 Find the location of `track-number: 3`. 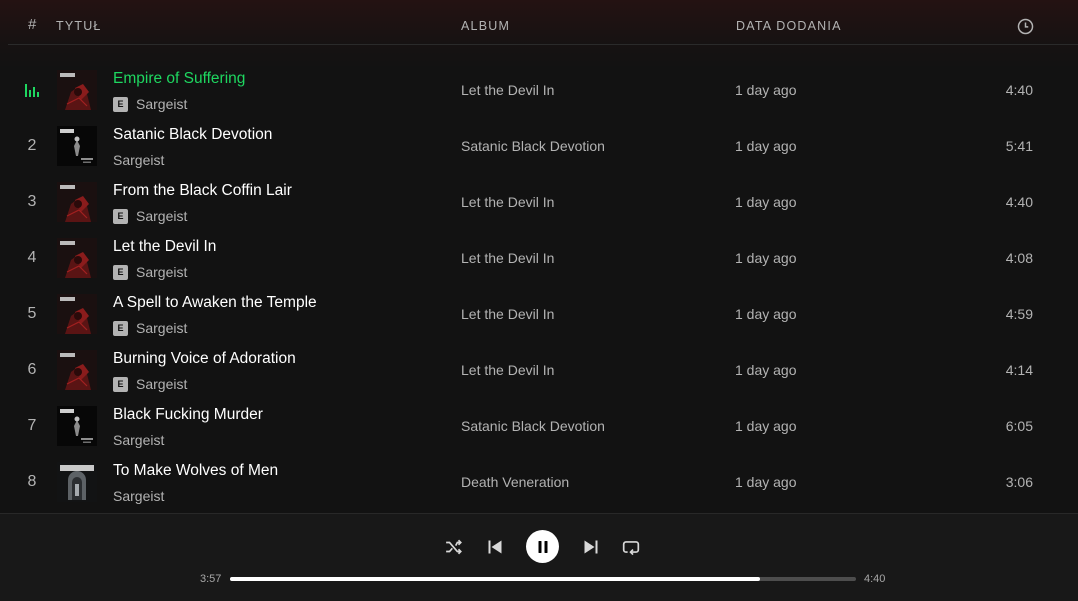

track-number: 3 is located at coordinates (32, 201).